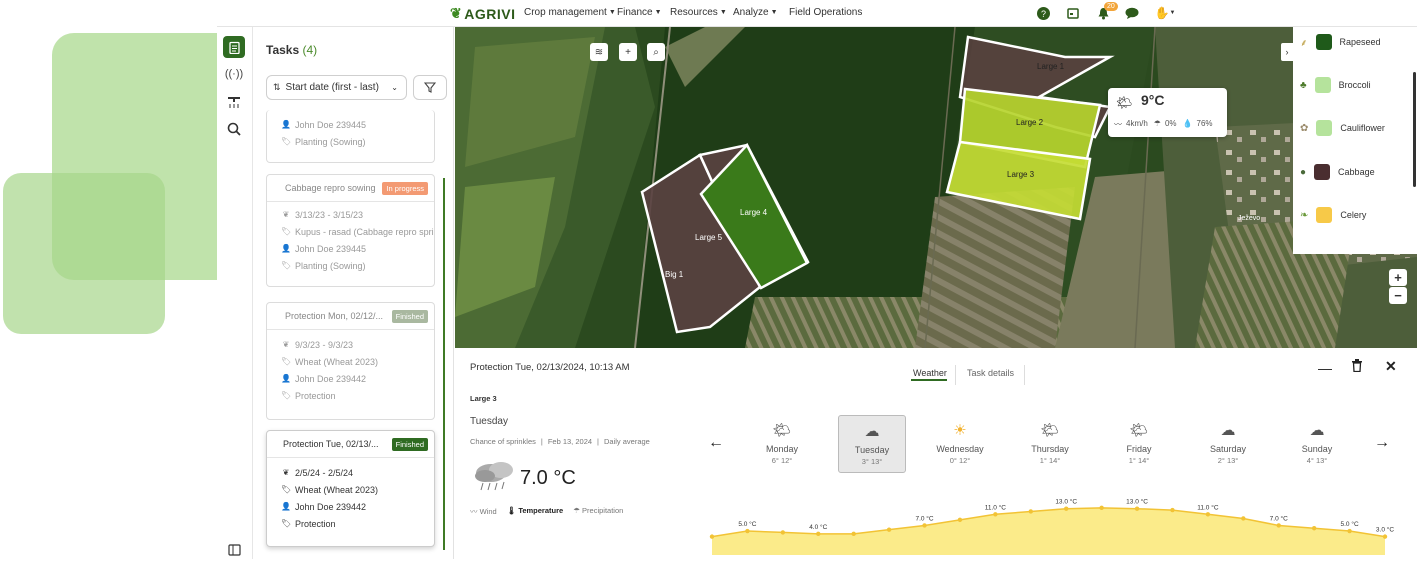  What do you see at coordinates (1139, 444) in the screenshot?
I see `forecast-day: 🌤 Friday 1° 14°` at bounding box center [1139, 444].